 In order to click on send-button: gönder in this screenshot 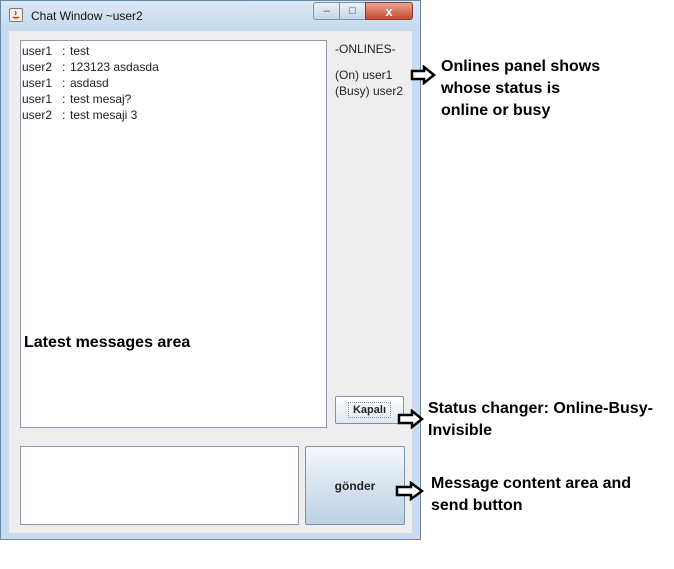, I will do `click(355, 485)`.